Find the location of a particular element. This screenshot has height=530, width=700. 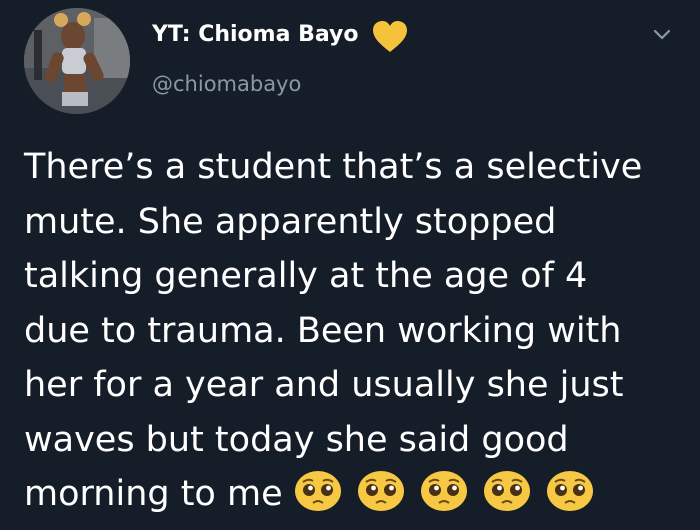

tweet-line: waves but today she said good is located at coordinates (296, 439).